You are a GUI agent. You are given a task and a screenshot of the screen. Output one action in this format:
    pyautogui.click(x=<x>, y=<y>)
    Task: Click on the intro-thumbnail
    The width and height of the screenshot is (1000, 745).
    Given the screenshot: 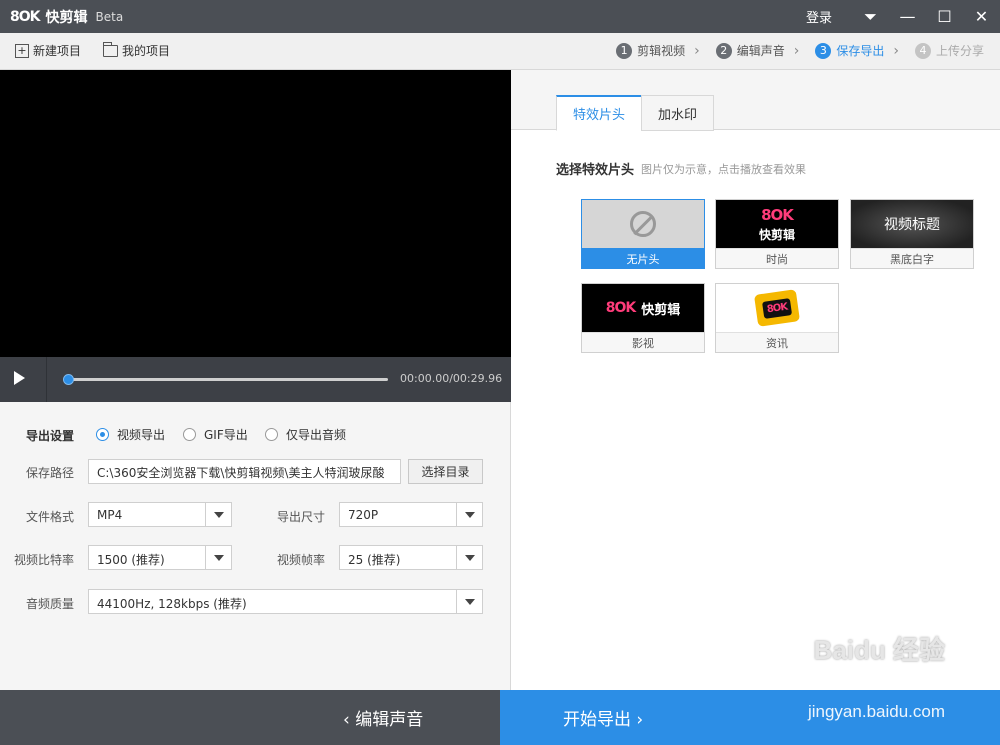 What is the action you would take?
    pyautogui.click(x=643, y=224)
    